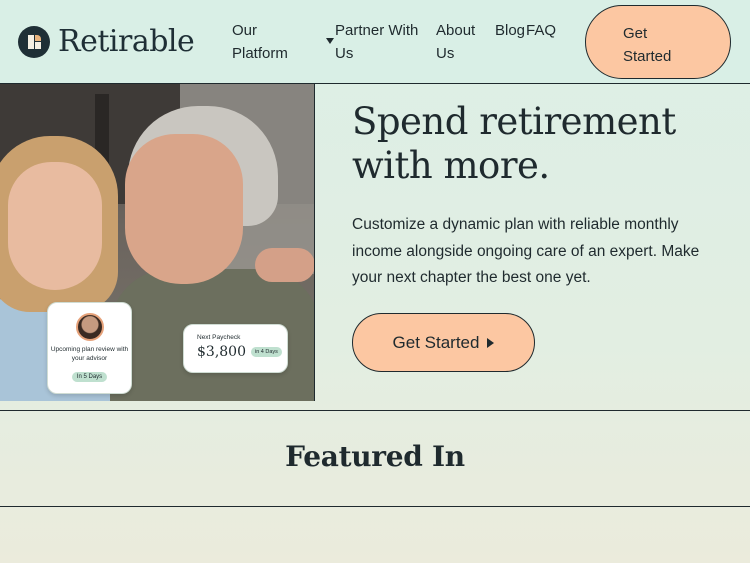 This screenshot has width=750, height=563. I want to click on chevron-down-icon, so click(330, 41).